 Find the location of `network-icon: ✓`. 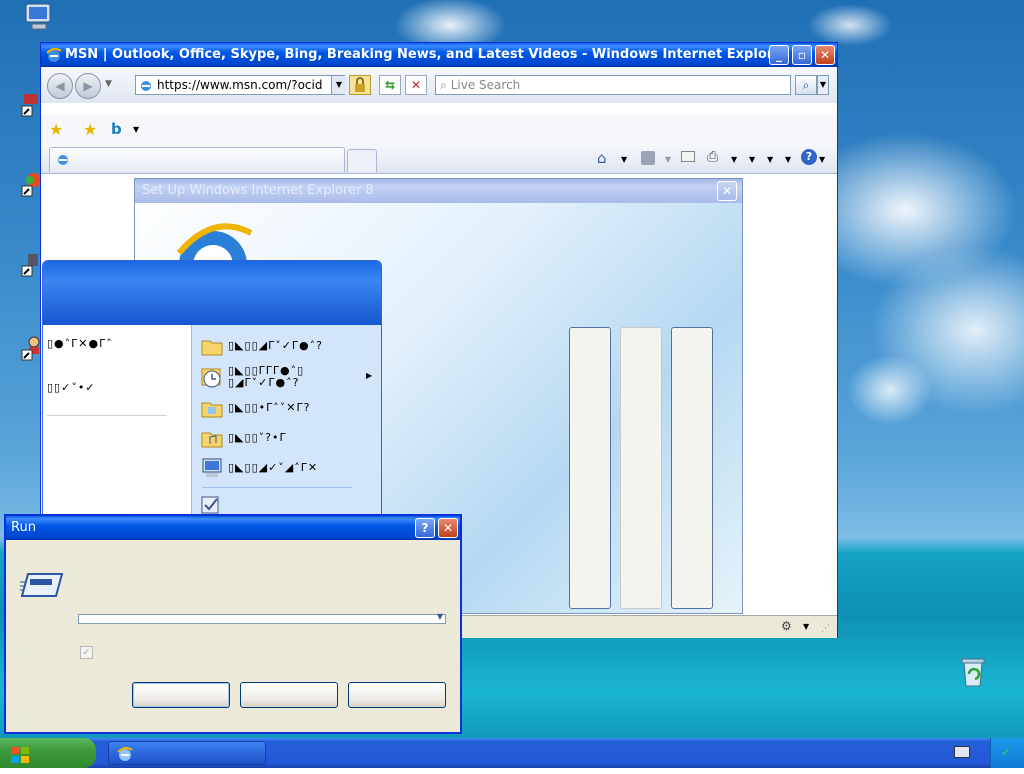

network-icon: ✓ is located at coordinates (1006, 752).